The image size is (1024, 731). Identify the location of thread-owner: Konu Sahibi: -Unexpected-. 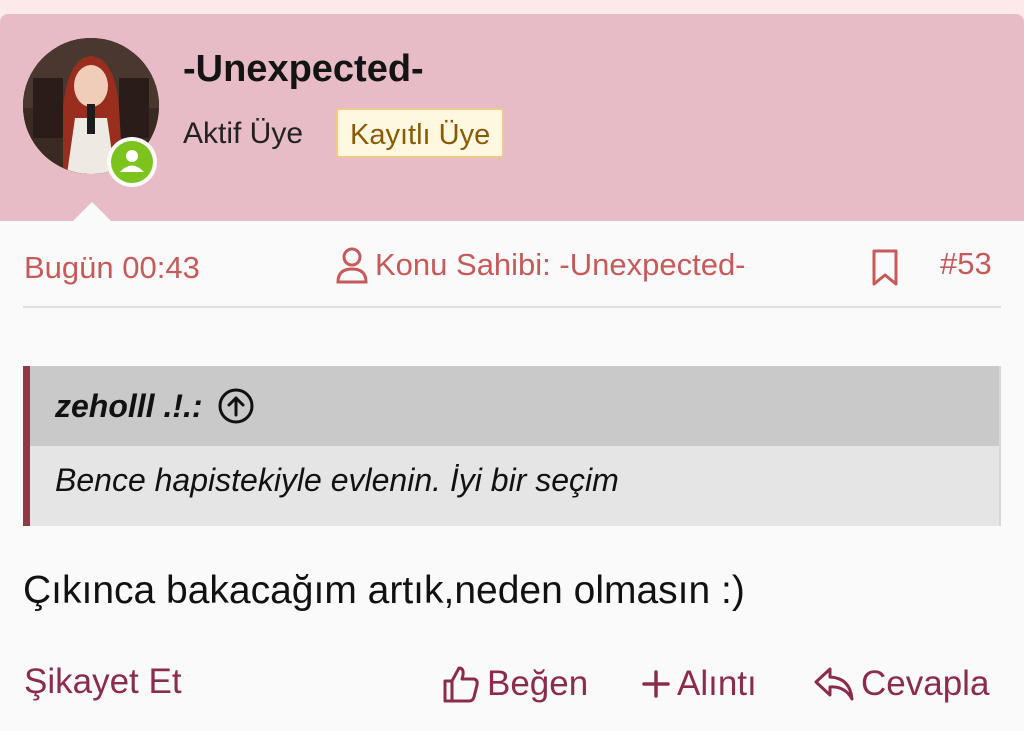
(540, 265).